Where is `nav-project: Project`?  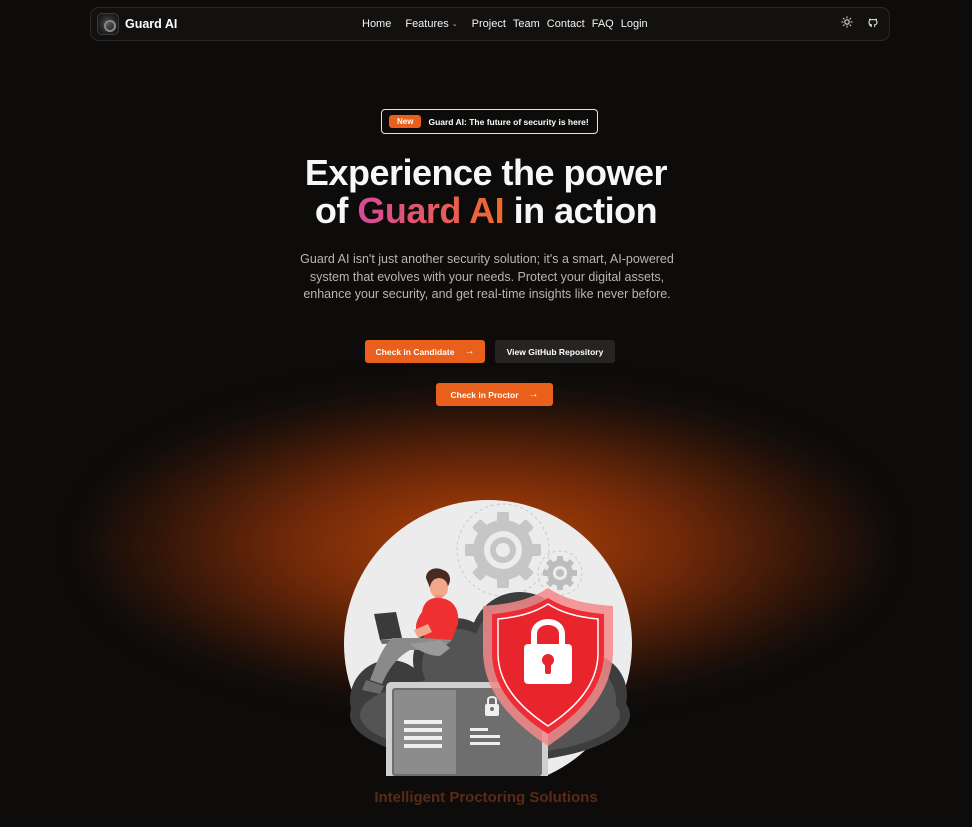 nav-project: Project is located at coordinates (489, 24).